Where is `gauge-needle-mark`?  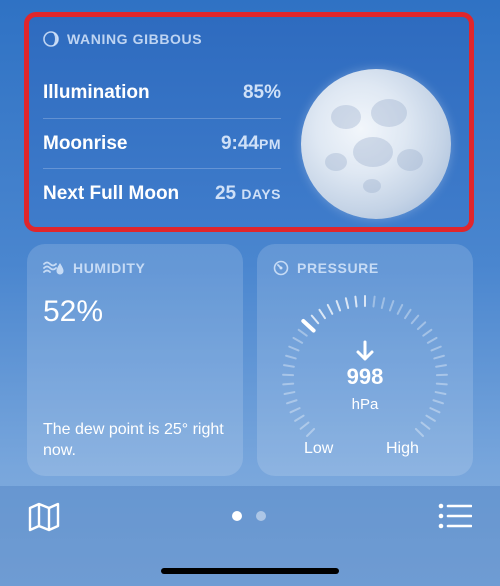
gauge-needle-mark is located at coordinates (308, 325).